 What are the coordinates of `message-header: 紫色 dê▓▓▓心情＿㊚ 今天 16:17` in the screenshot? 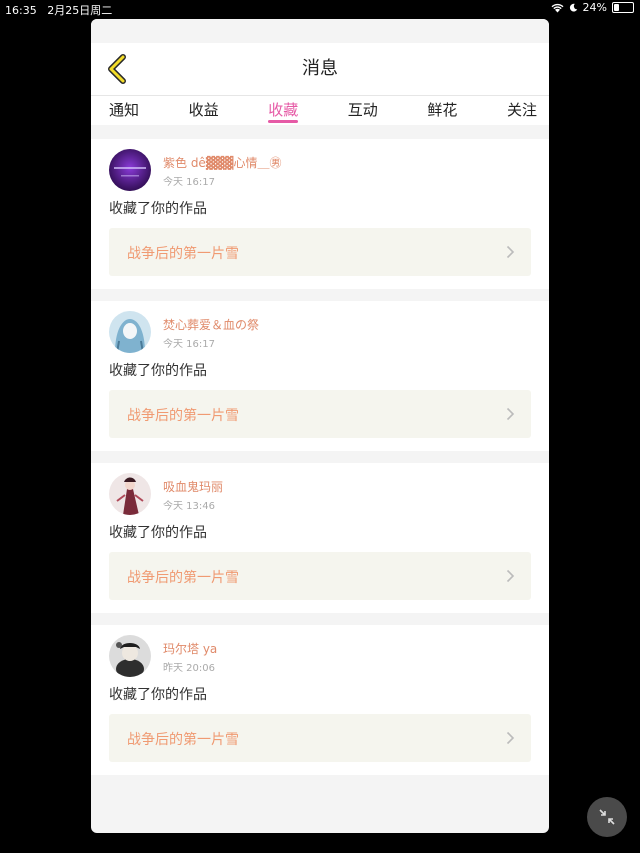 It's located at (320, 172).